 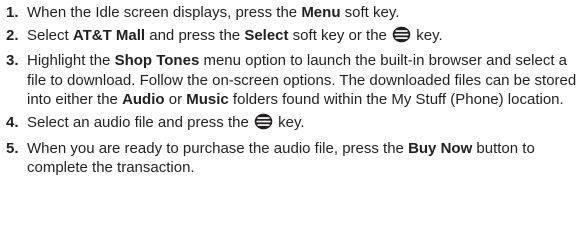 I want to click on step-number: 5., so click(x=12, y=148).